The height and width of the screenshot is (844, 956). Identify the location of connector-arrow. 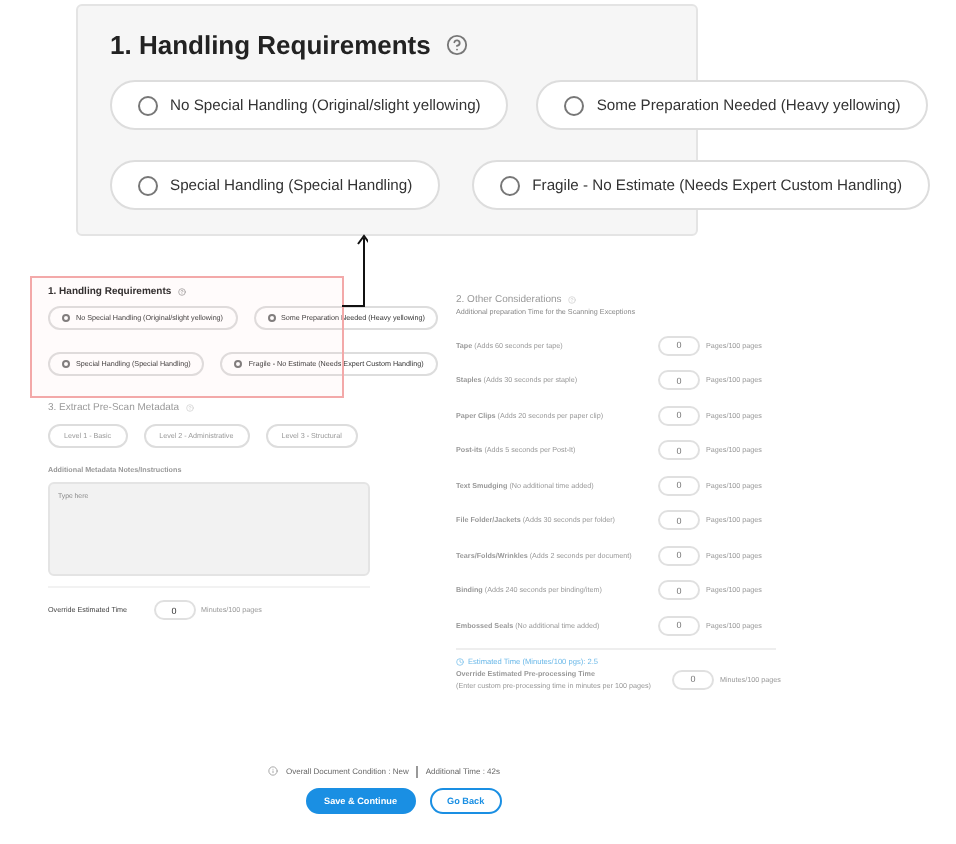
(352, 272).